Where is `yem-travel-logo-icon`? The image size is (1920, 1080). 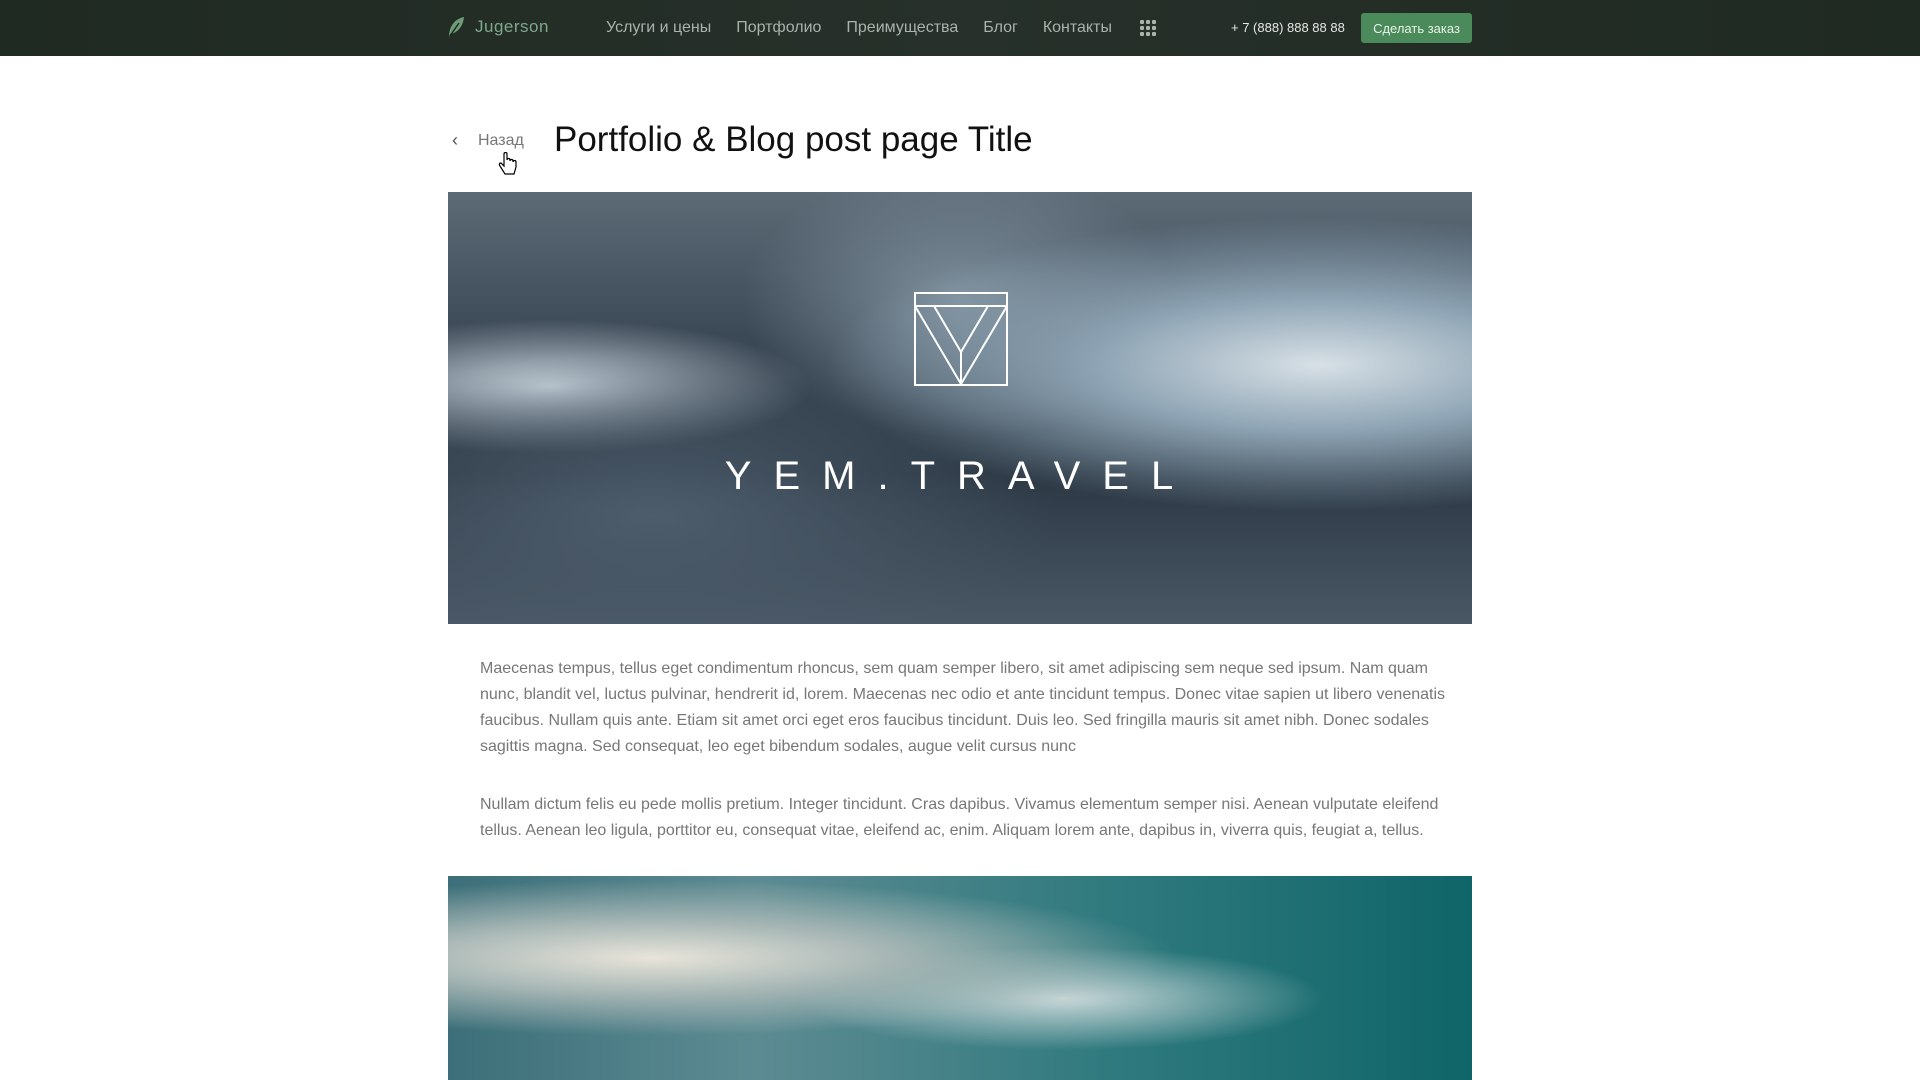
yem-travel-logo-icon is located at coordinates (961, 339).